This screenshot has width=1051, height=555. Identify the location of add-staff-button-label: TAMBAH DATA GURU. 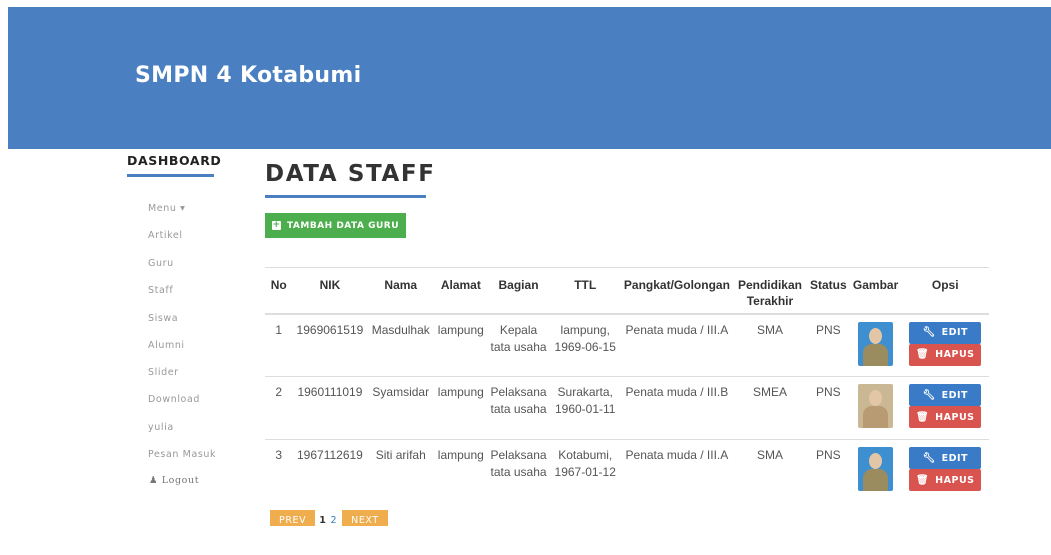
(343, 225).